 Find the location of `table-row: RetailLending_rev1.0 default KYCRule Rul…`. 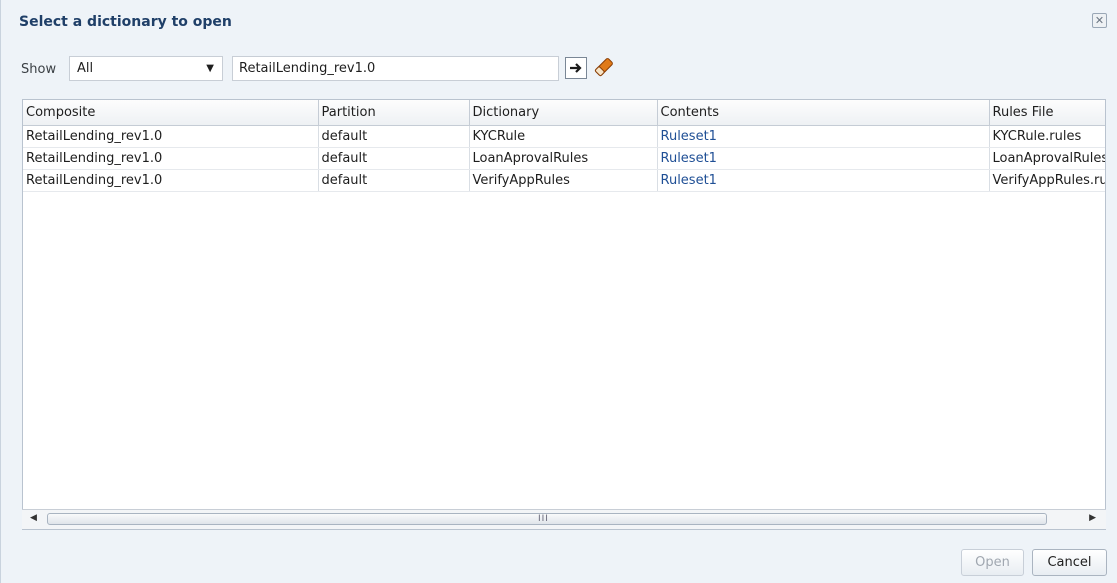

table-row: RetailLending_rev1.0 default KYCRule Rul… is located at coordinates (564, 136).